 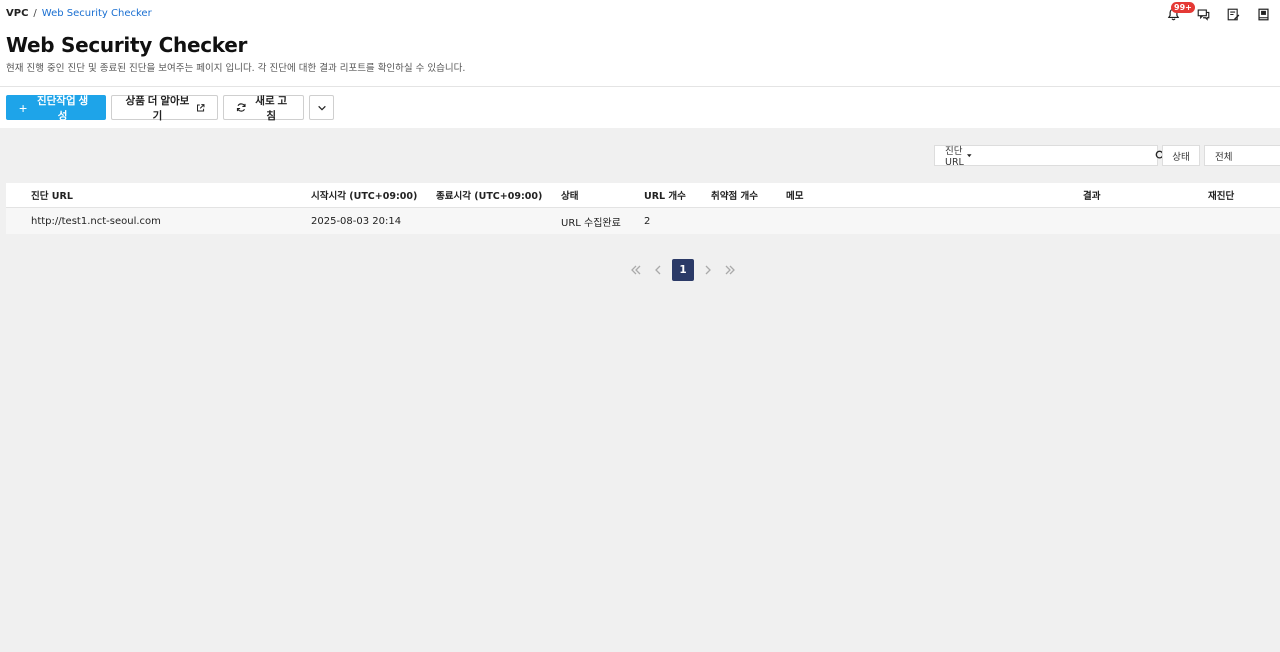 What do you see at coordinates (17, 13) in the screenshot?
I see `breadcrumb-root: VPC` at bounding box center [17, 13].